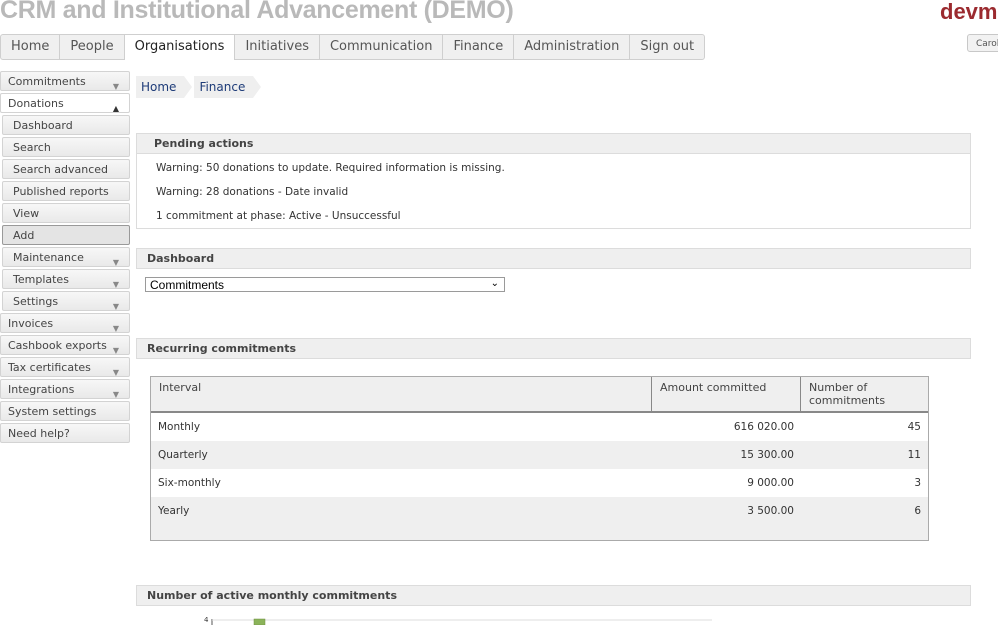 This screenshot has width=998, height=625. Describe the element at coordinates (914, 455) in the screenshot. I see `cell-count: 11` at that location.